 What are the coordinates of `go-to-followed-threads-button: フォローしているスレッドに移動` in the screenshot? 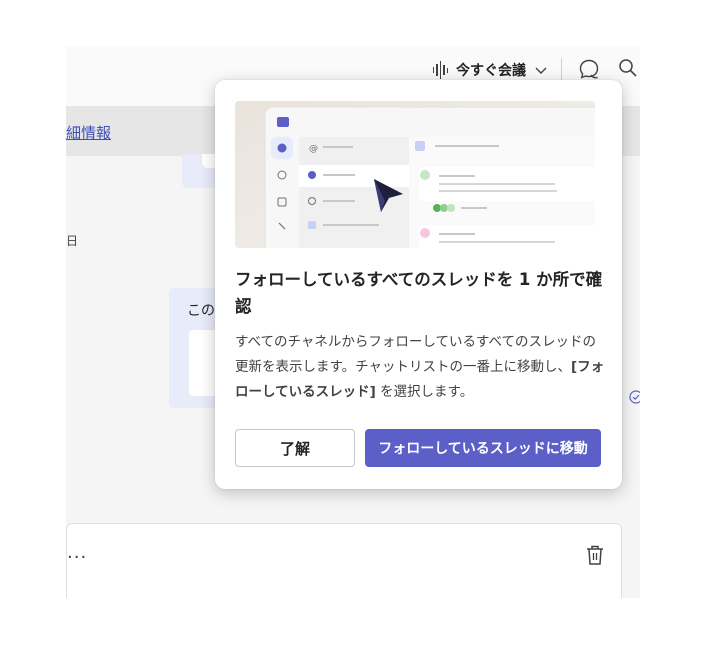 It's located at (483, 448).